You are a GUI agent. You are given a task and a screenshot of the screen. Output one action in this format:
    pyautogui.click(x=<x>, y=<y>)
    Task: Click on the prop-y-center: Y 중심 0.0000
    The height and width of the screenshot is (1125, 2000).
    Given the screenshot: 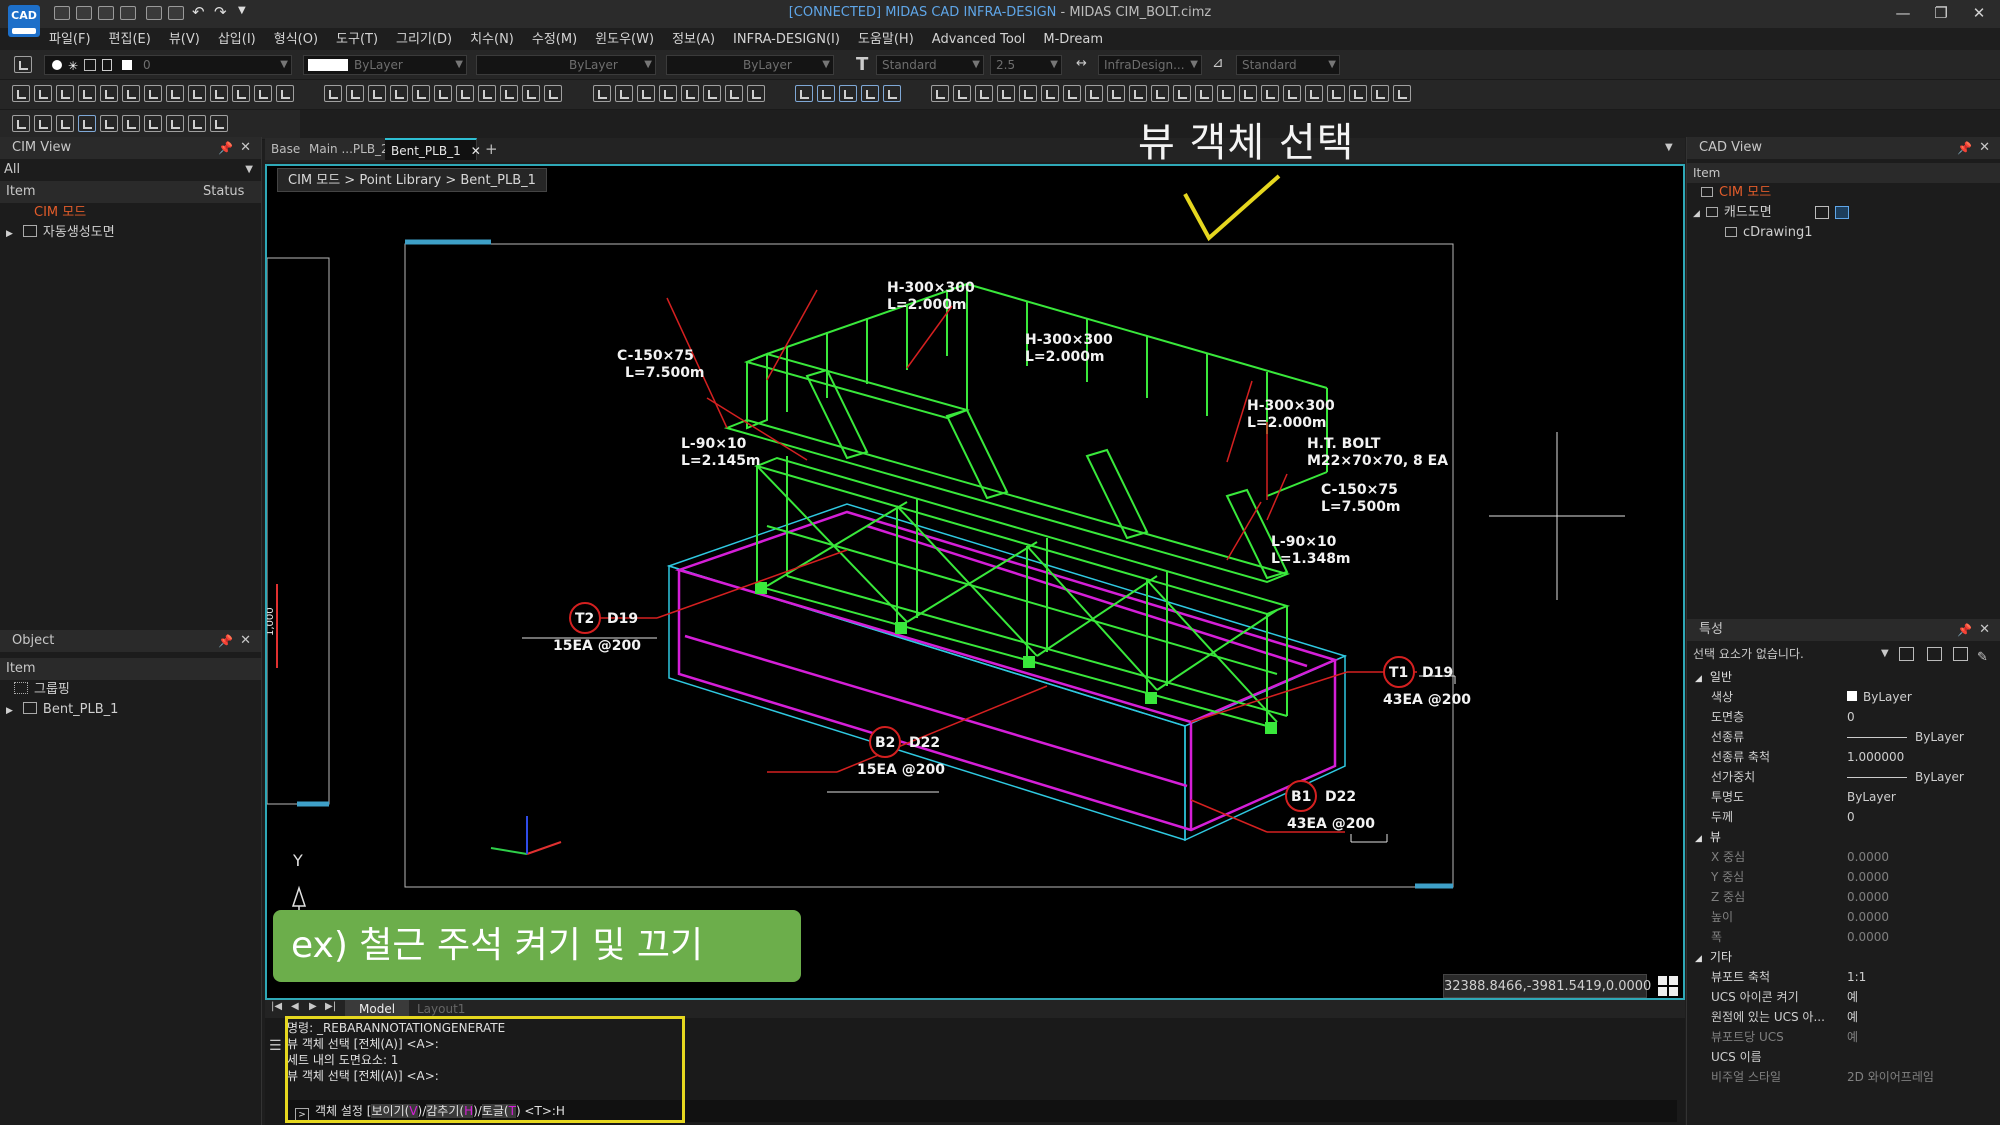 What is the action you would take?
    pyautogui.click(x=1843, y=877)
    